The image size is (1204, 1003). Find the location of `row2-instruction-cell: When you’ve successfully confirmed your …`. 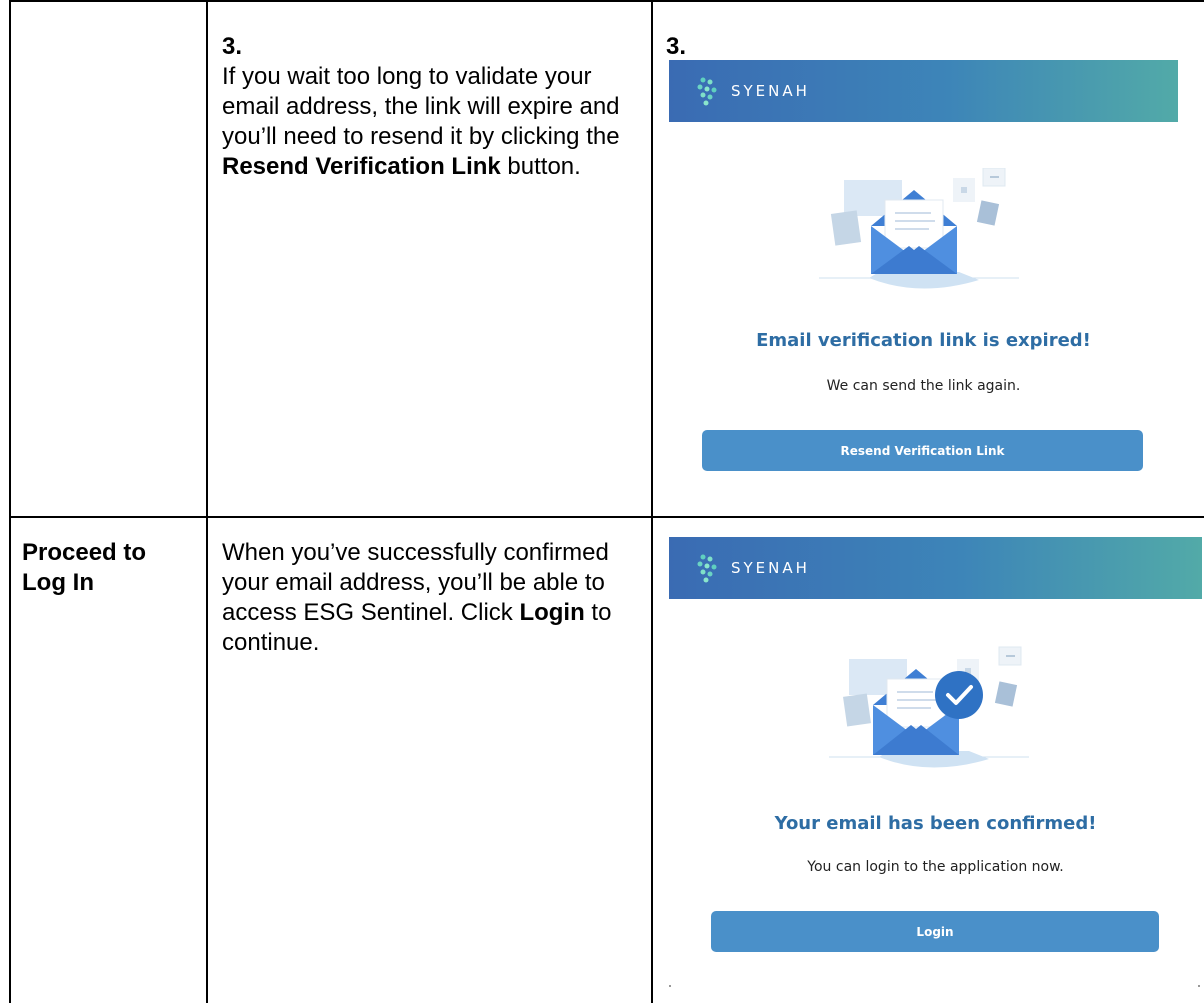

row2-instruction-cell: When you’ve successfully confirmed your … is located at coordinates (432, 598).